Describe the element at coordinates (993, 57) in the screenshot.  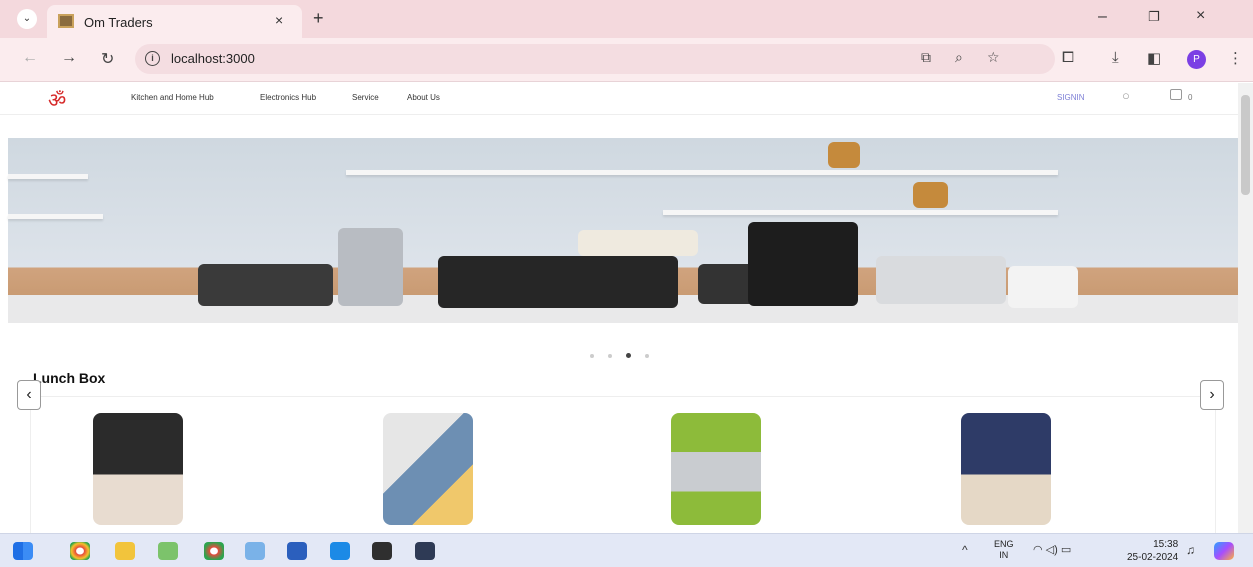
I see `bookmark-star-icon: ☆` at that location.